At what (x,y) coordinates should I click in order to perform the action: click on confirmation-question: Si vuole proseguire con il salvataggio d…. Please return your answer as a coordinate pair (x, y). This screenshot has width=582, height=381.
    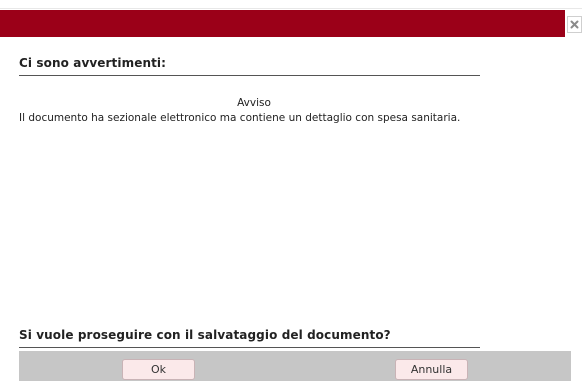
    Looking at the image, I should click on (249, 338).